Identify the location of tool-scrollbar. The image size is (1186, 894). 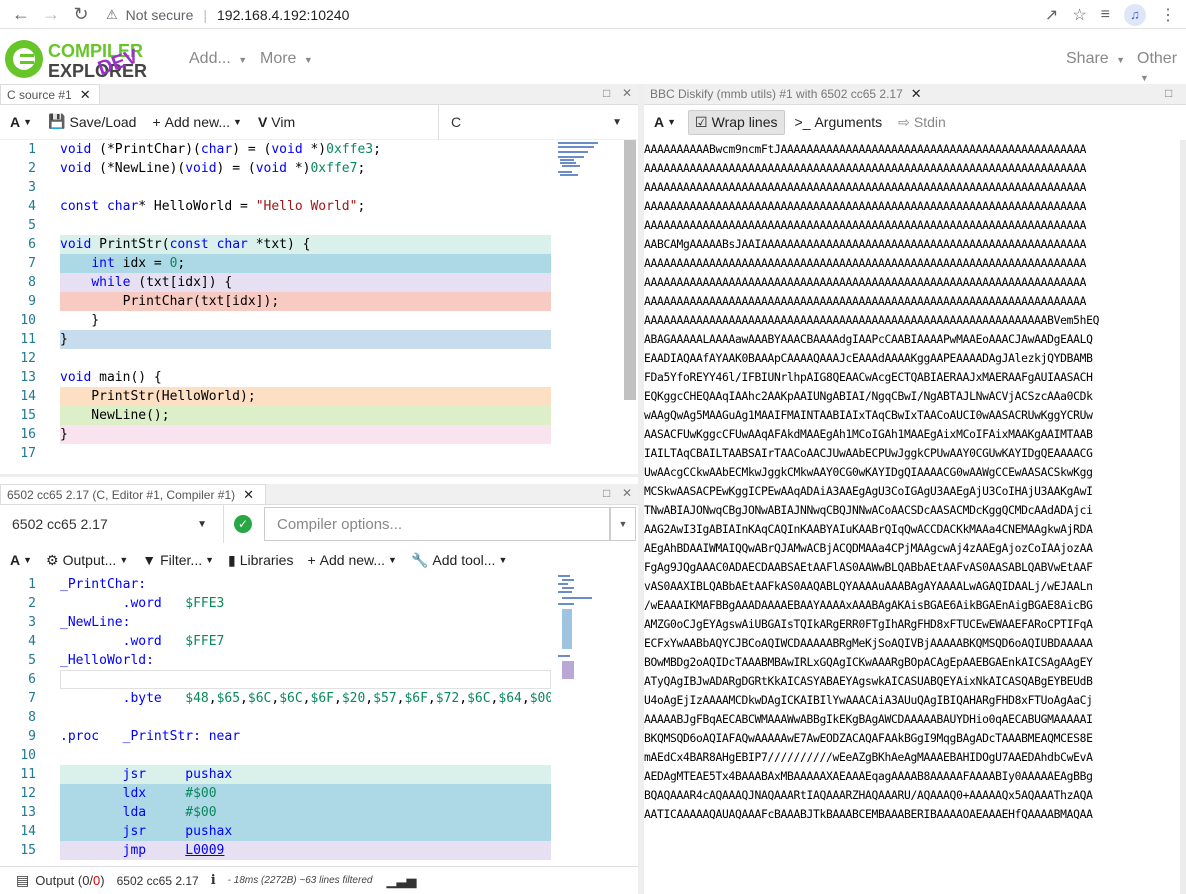
(1183, 517).